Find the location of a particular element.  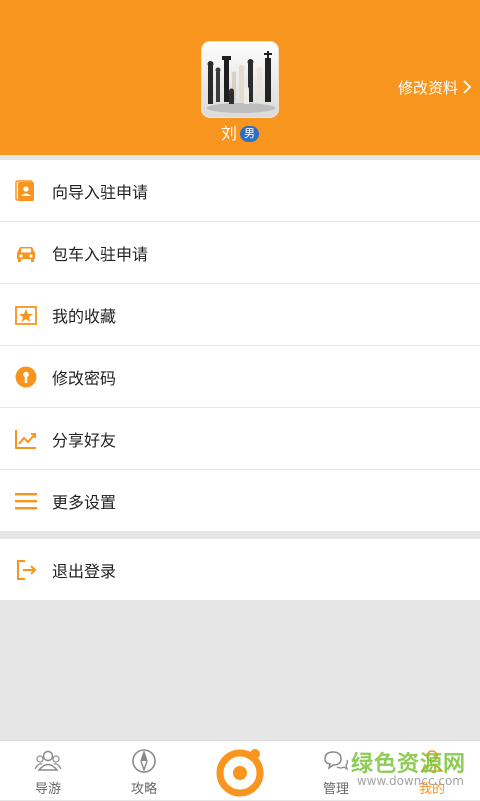

menu-item-share-friends: 分享好友 is located at coordinates (240, 439).